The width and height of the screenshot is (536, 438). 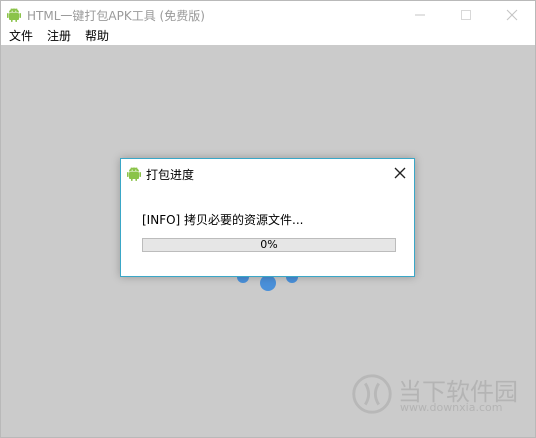 I want to click on watermark: 当下软件园 www.downxia.com, so click(x=435, y=395).